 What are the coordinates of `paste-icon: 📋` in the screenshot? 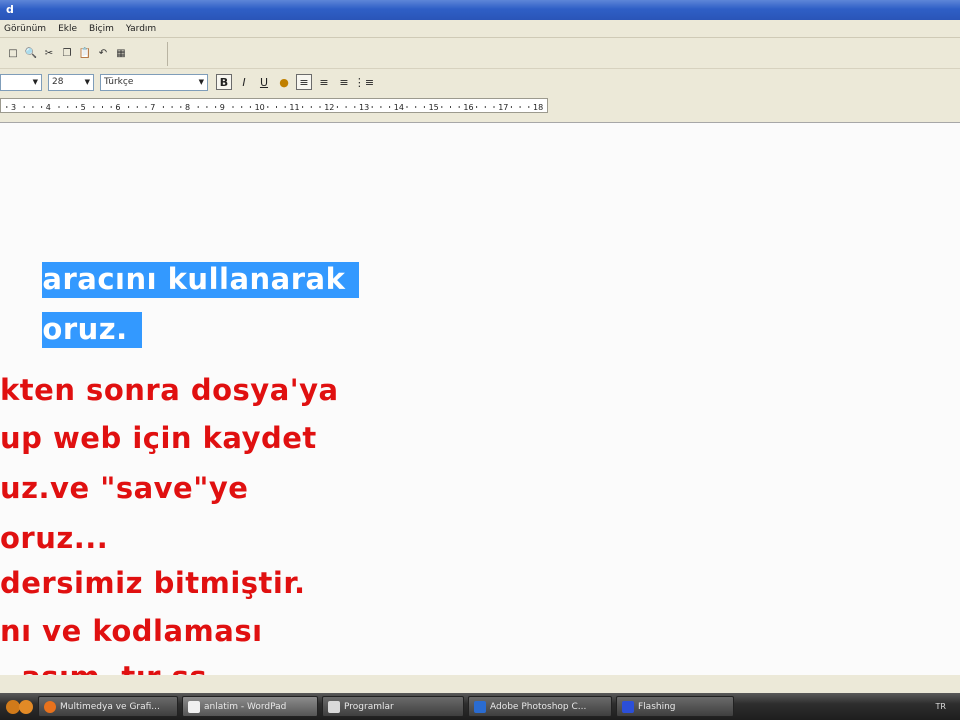 It's located at (85, 54).